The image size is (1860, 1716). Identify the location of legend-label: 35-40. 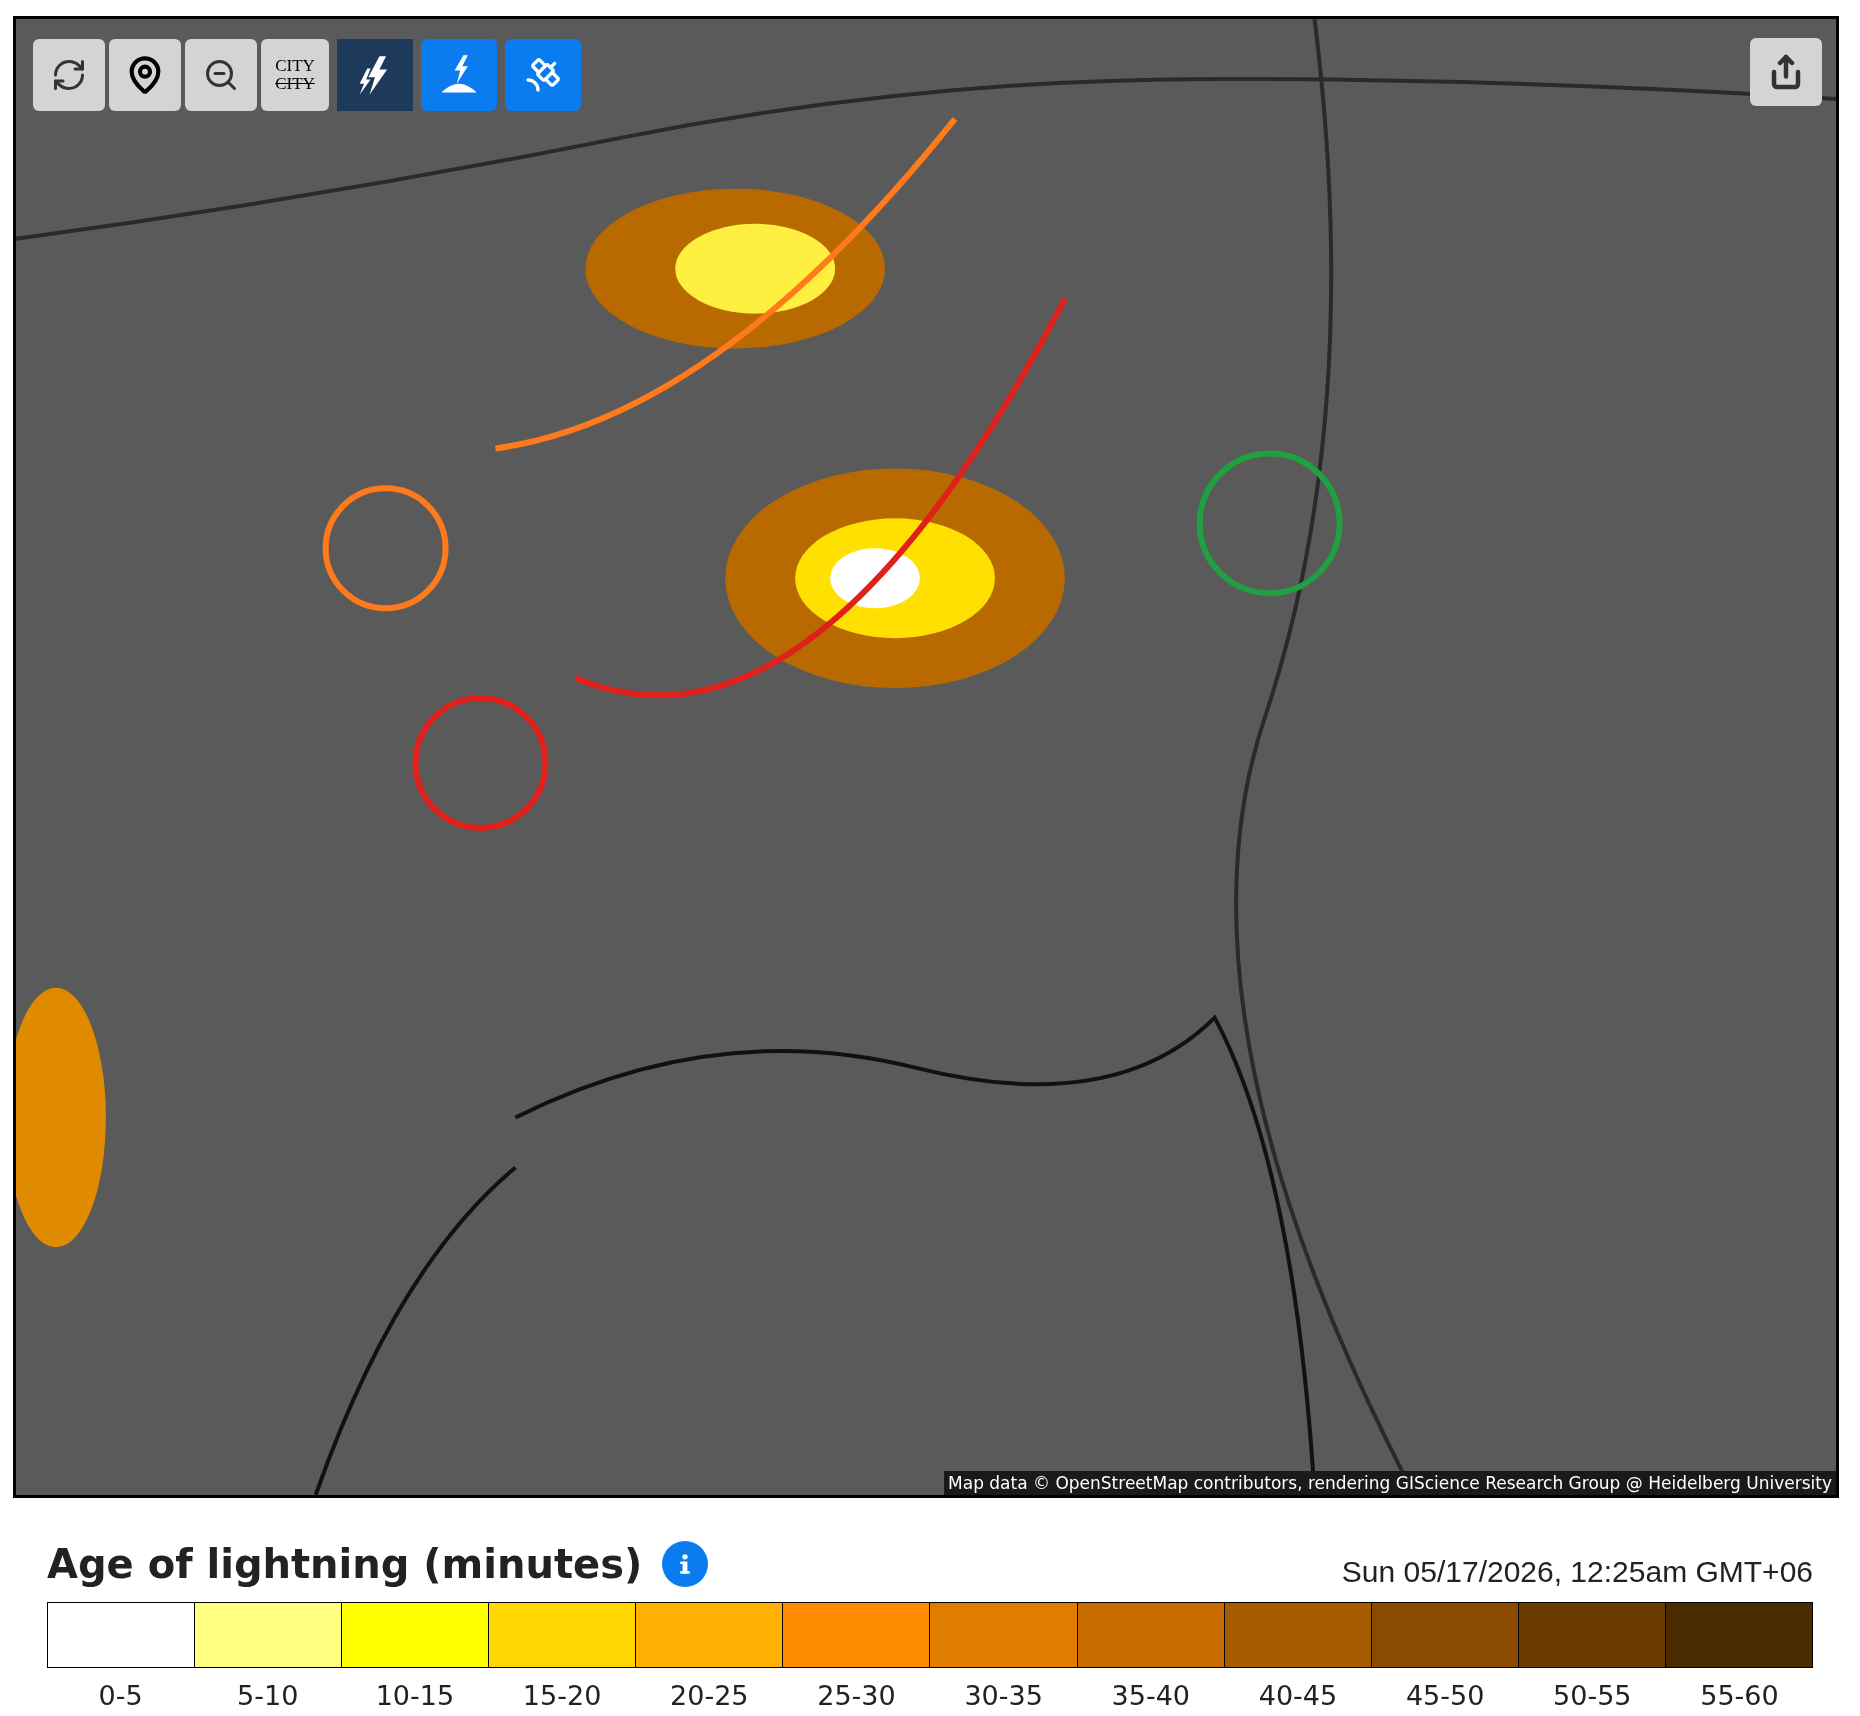
(1150, 1696).